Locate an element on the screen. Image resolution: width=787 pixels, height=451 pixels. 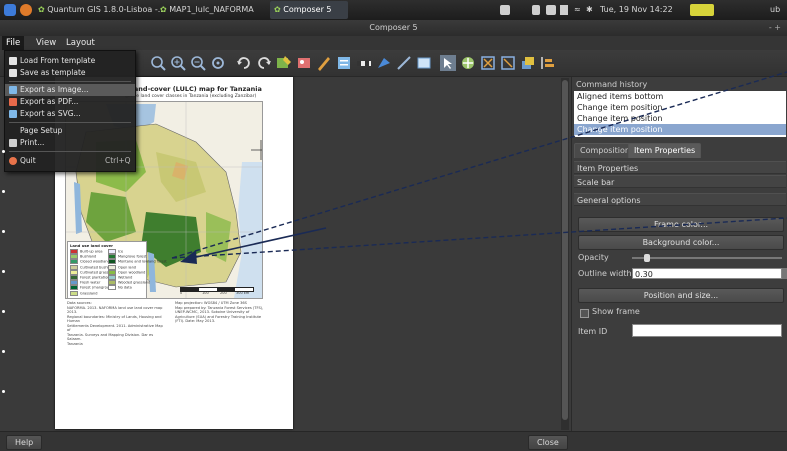
taskbar-item-composer: ✿ Composer 5 is located at coordinates (303, 10).